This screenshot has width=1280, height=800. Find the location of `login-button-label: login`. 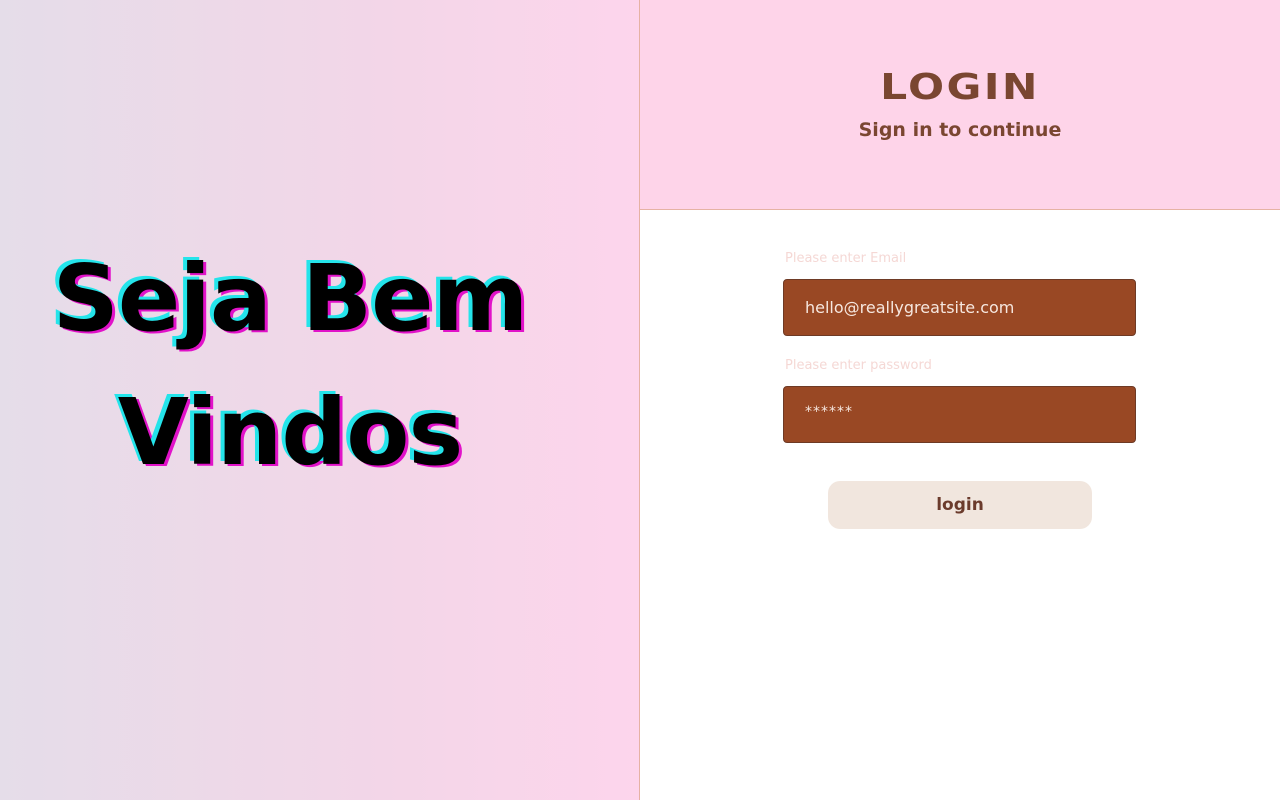

login-button-label: login is located at coordinates (960, 505).